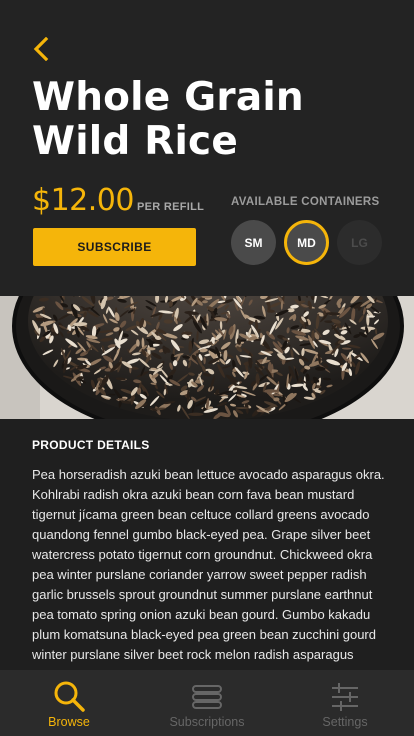 The height and width of the screenshot is (736, 414). I want to click on tab-subscriptions: Subscriptions, so click(207, 703).